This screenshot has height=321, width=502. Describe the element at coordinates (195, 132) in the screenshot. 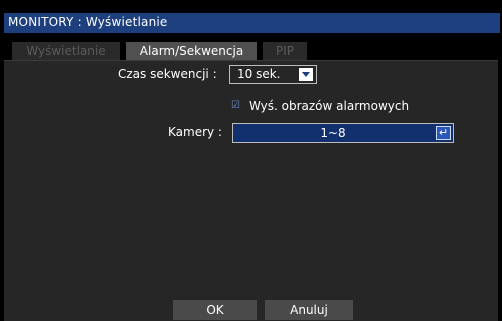

I see `cameras-label: Kamery :` at that location.